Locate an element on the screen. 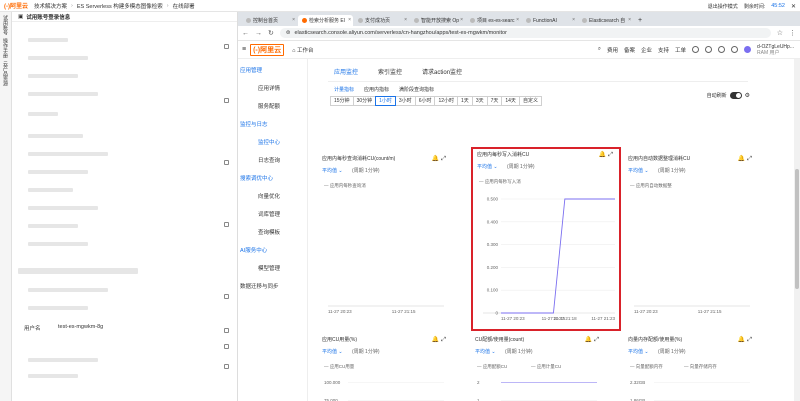 Image resolution: width=800 pixels, height=401 pixels. time-range-option: 15分钟 is located at coordinates (342, 101).